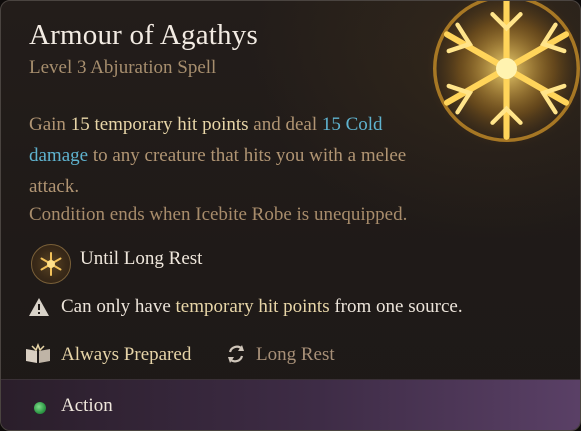 This screenshot has width=581, height=431. What do you see at coordinates (50, 124) in the screenshot?
I see `desc-text: Gain` at bounding box center [50, 124].